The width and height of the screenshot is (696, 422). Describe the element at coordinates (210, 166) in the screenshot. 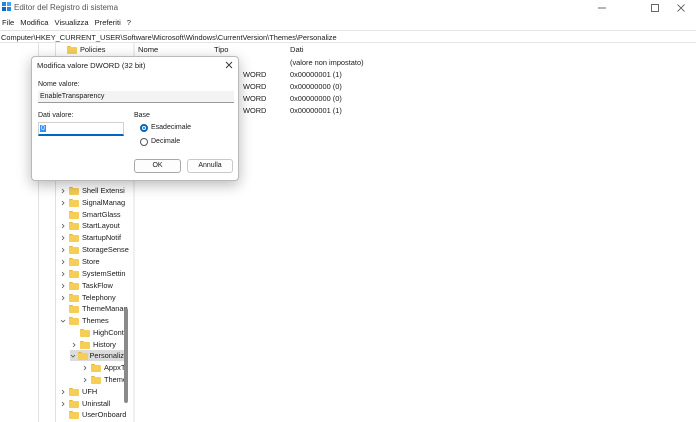

I see `cancel-button: Annulla` at that location.